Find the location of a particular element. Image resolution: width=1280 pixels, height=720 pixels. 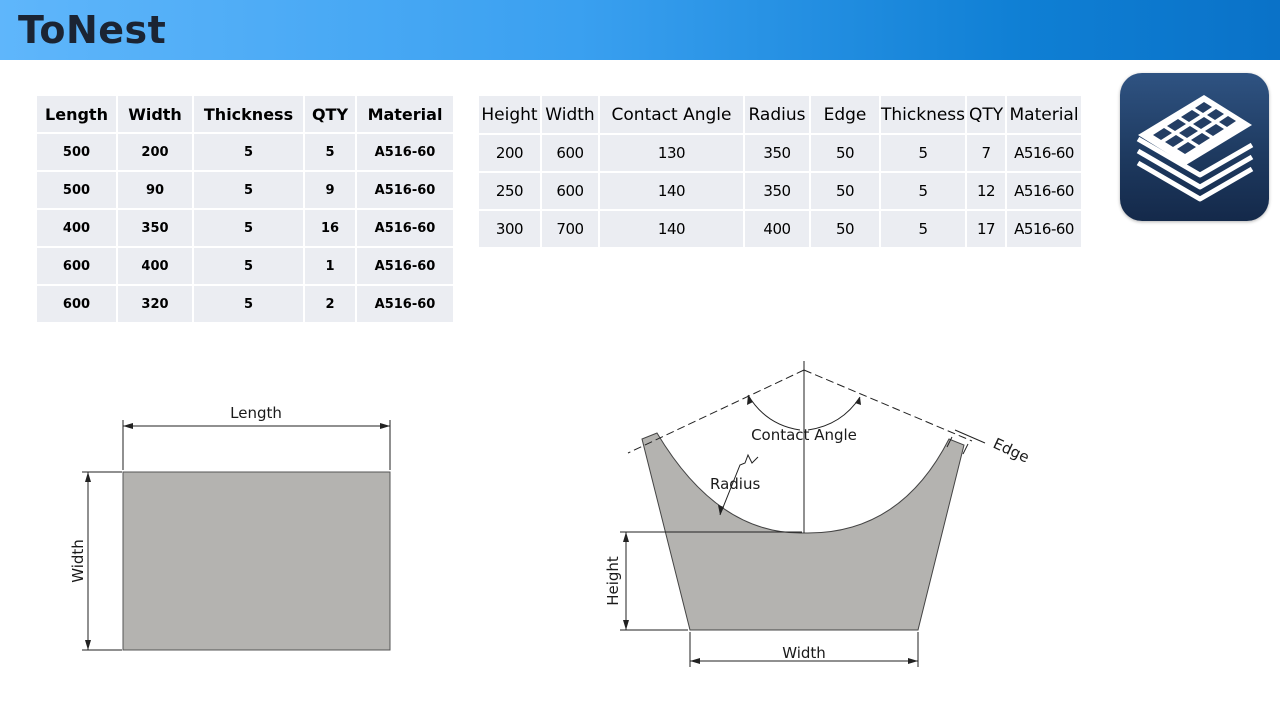

table-row: 200 600 130 350 50 5 7 A516-60 is located at coordinates (780, 153).